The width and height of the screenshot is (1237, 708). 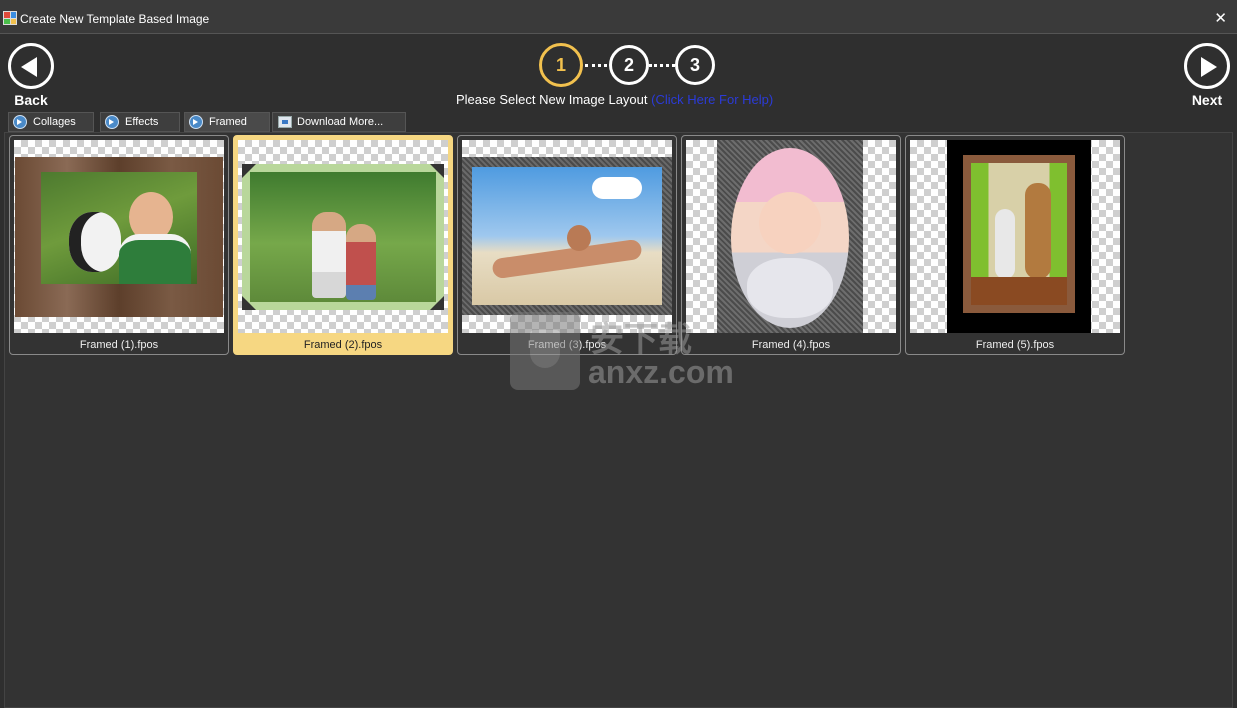 I want to click on window-titlebar: Create New Template Based Image ✕, so click(x=618, y=17).